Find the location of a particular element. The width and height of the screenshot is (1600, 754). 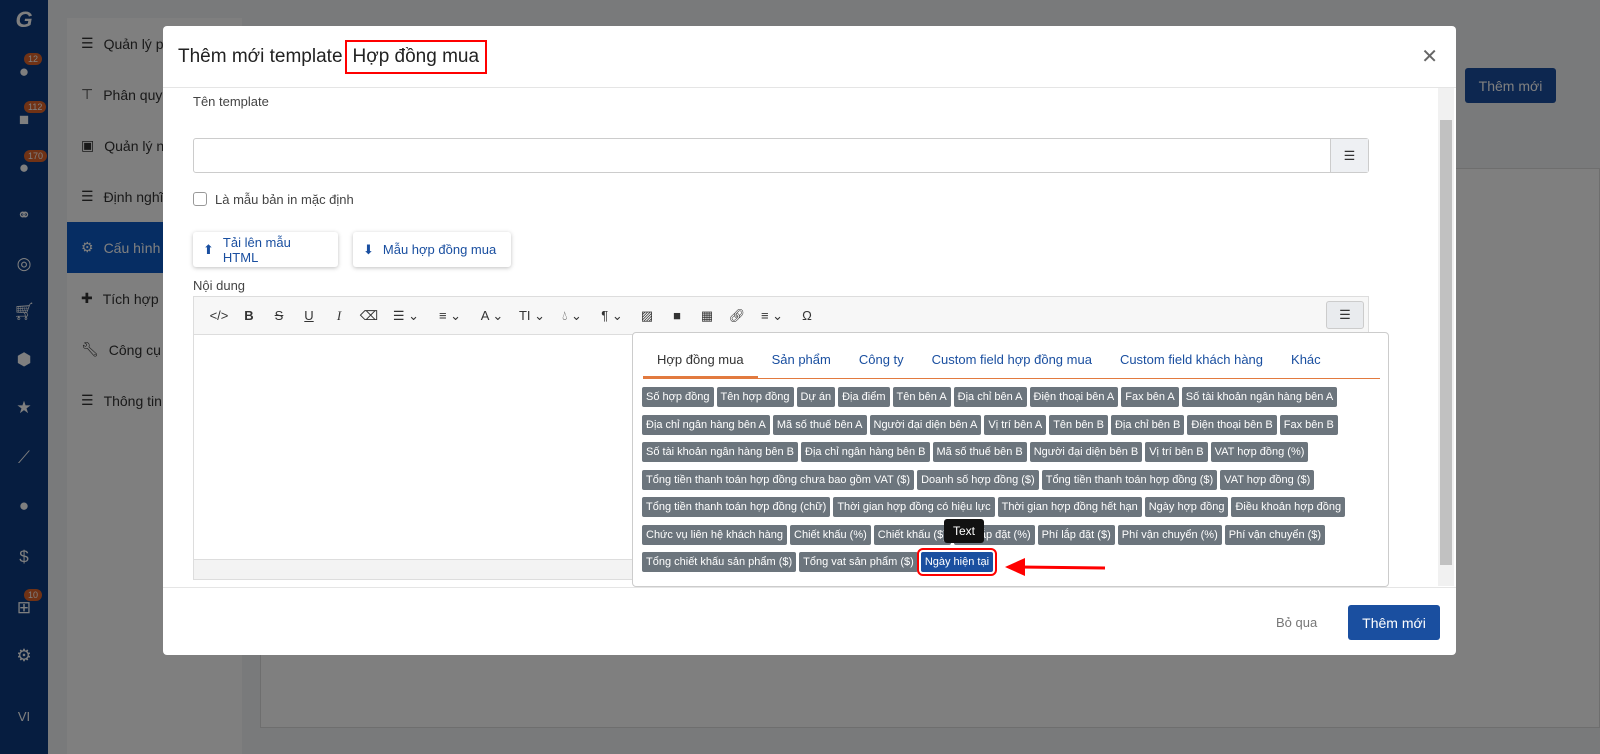

variable-tab: Hợp đồng mua is located at coordinates (700, 363).